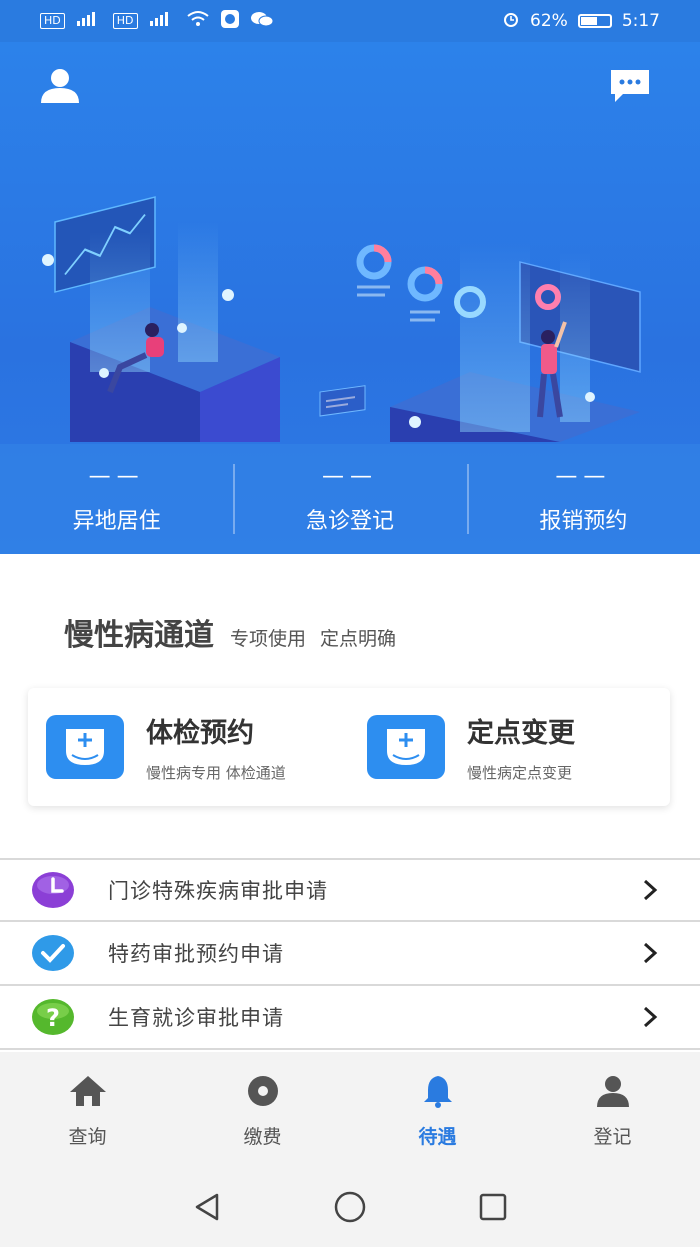  What do you see at coordinates (520, 773) in the screenshot?
I see `card-desc: 慢性病定点变更` at bounding box center [520, 773].